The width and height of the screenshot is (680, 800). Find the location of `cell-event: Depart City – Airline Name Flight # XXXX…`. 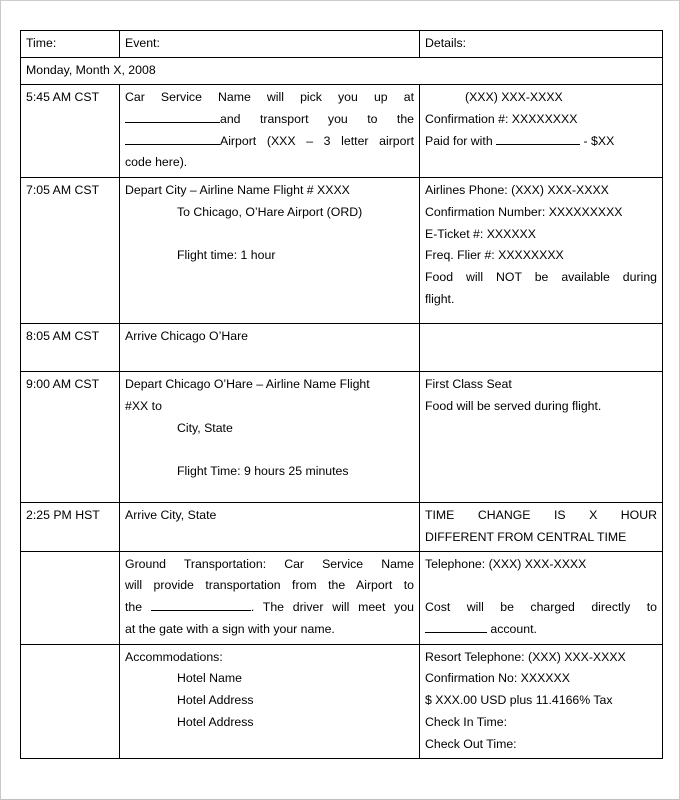

cell-event: Depart City – Airline Name Flight # XXXX… is located at coordinates (269, 250).